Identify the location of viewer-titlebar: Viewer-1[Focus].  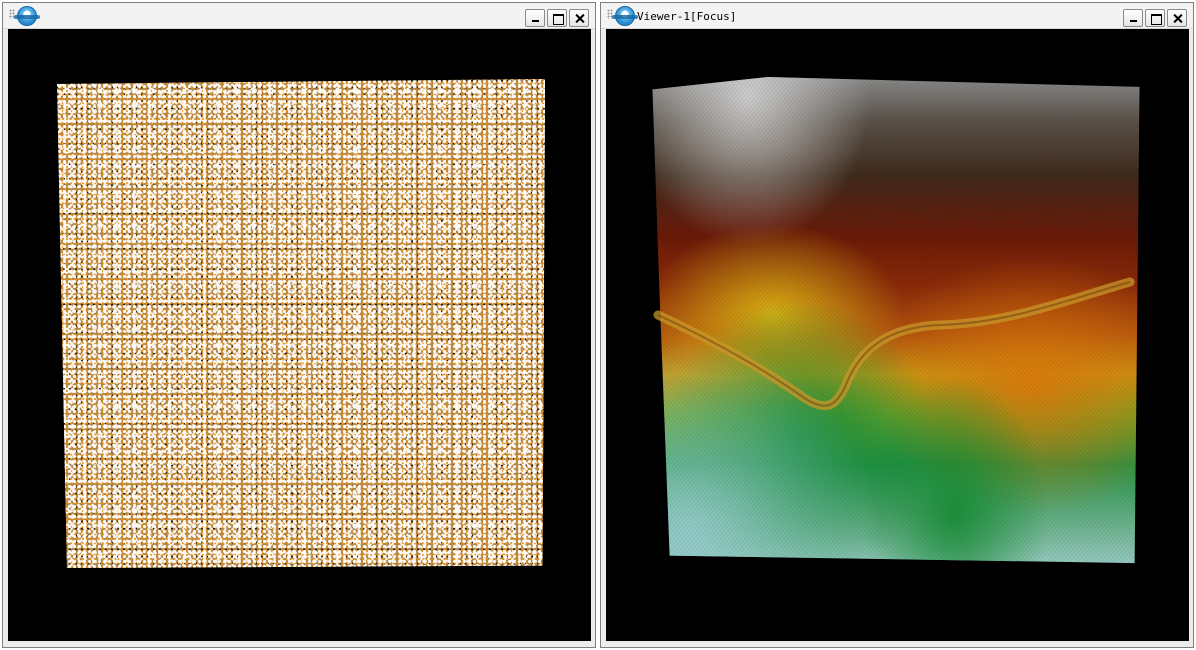
(897, 16).